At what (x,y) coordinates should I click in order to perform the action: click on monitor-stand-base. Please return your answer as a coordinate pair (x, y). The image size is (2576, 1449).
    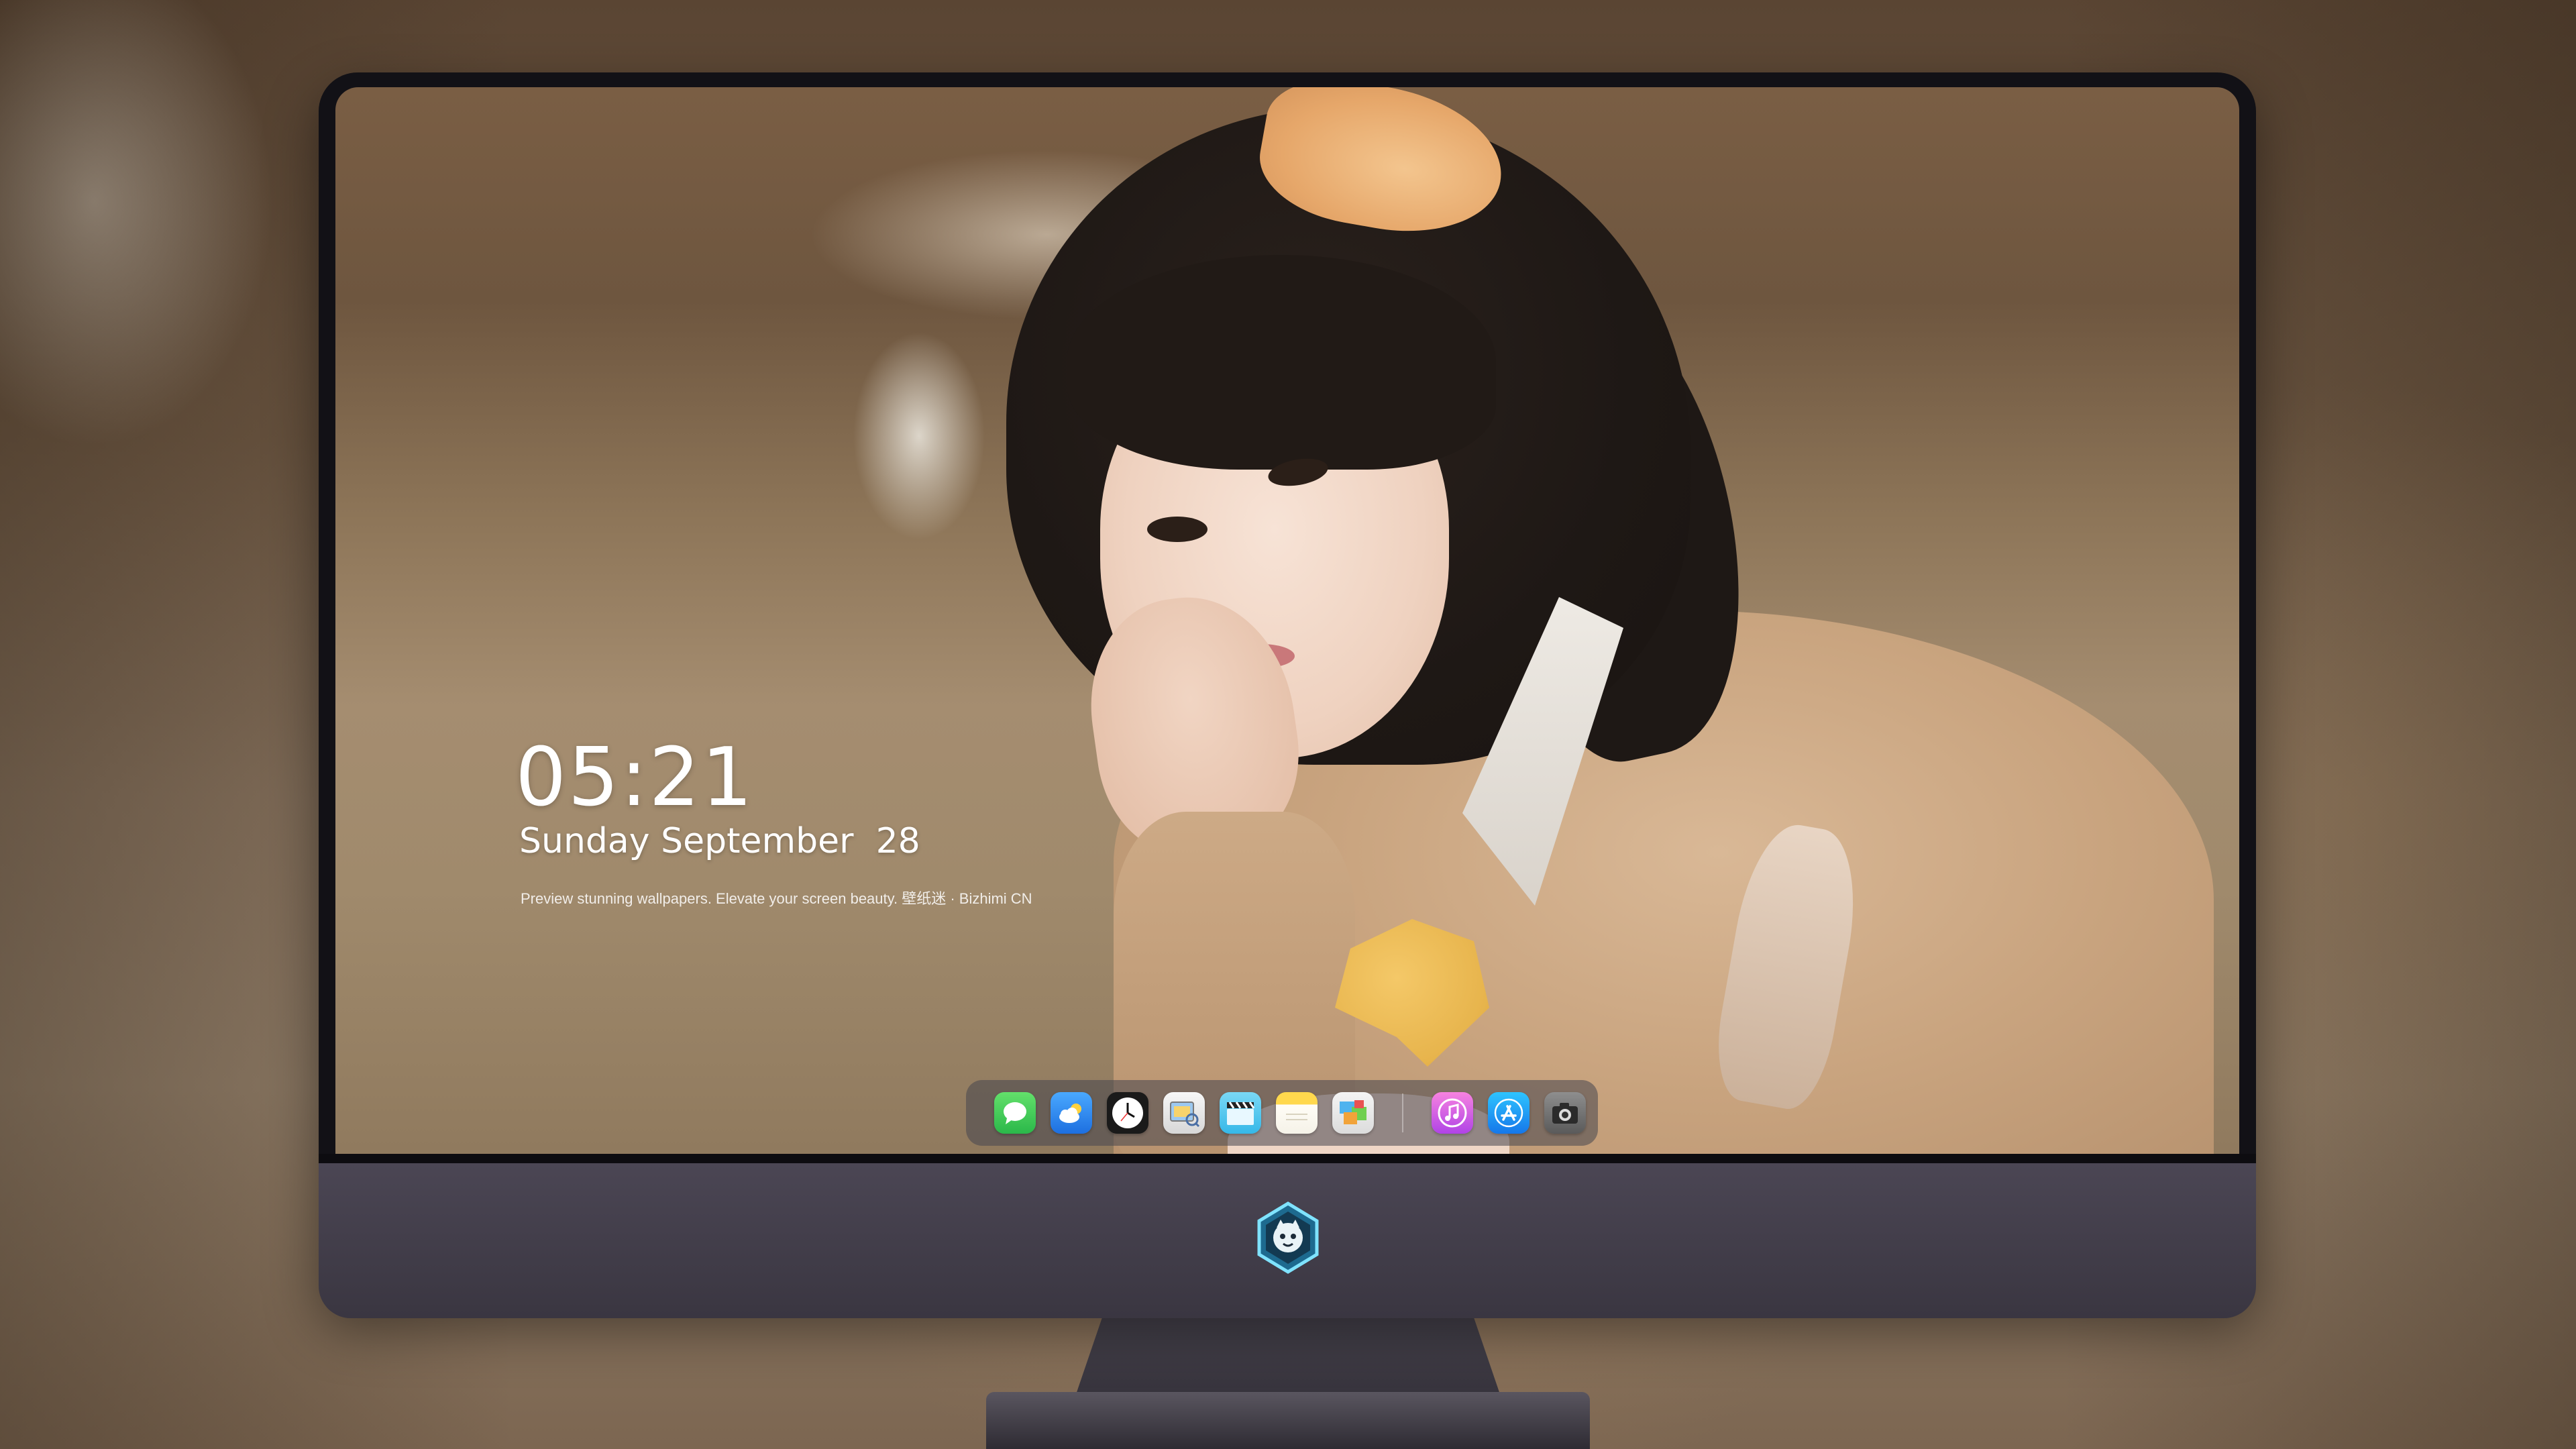
    Looking at the image, I should click on (1288, 1420).